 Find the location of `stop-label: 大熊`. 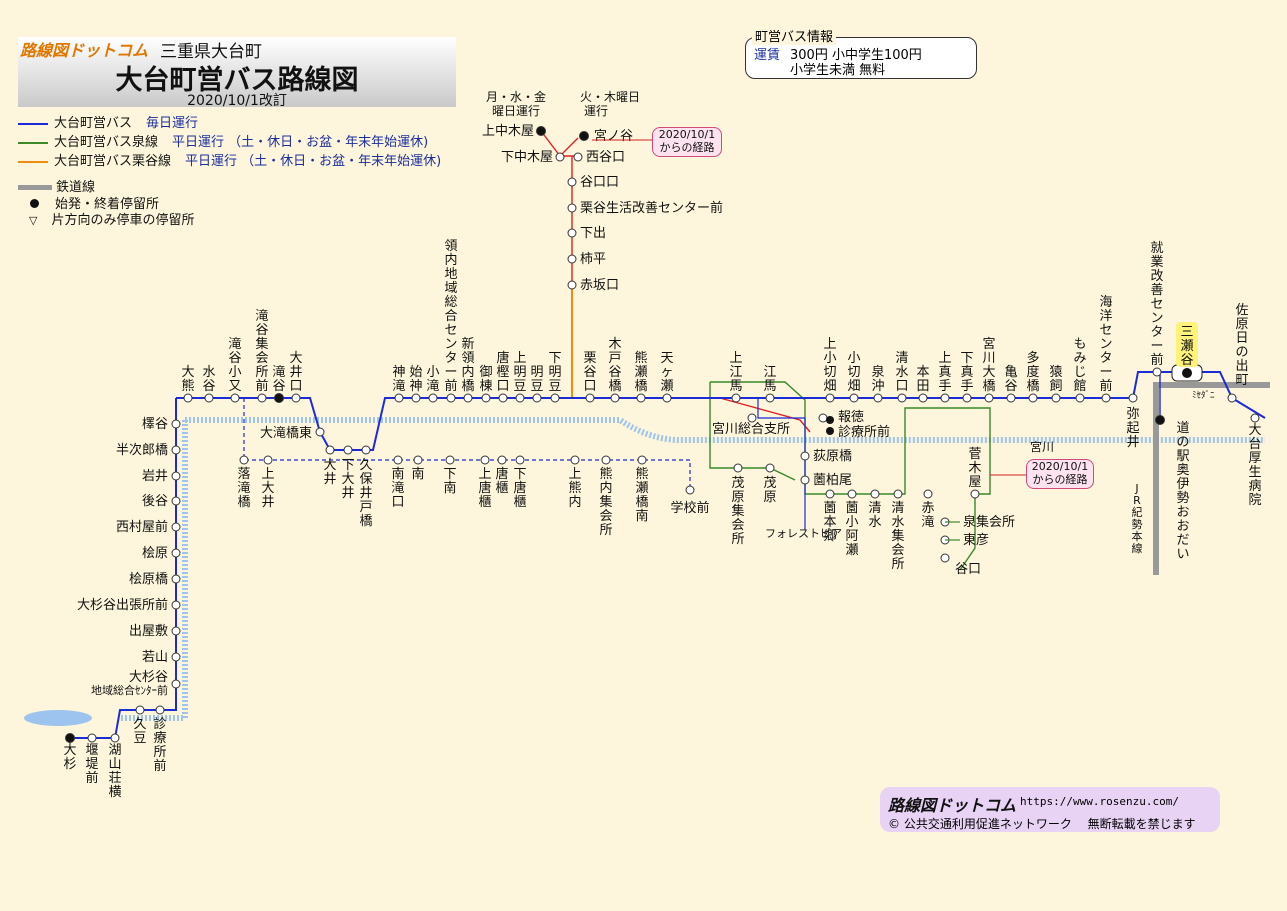

stop-label: 大熊 is located at coordinates (187, 379).